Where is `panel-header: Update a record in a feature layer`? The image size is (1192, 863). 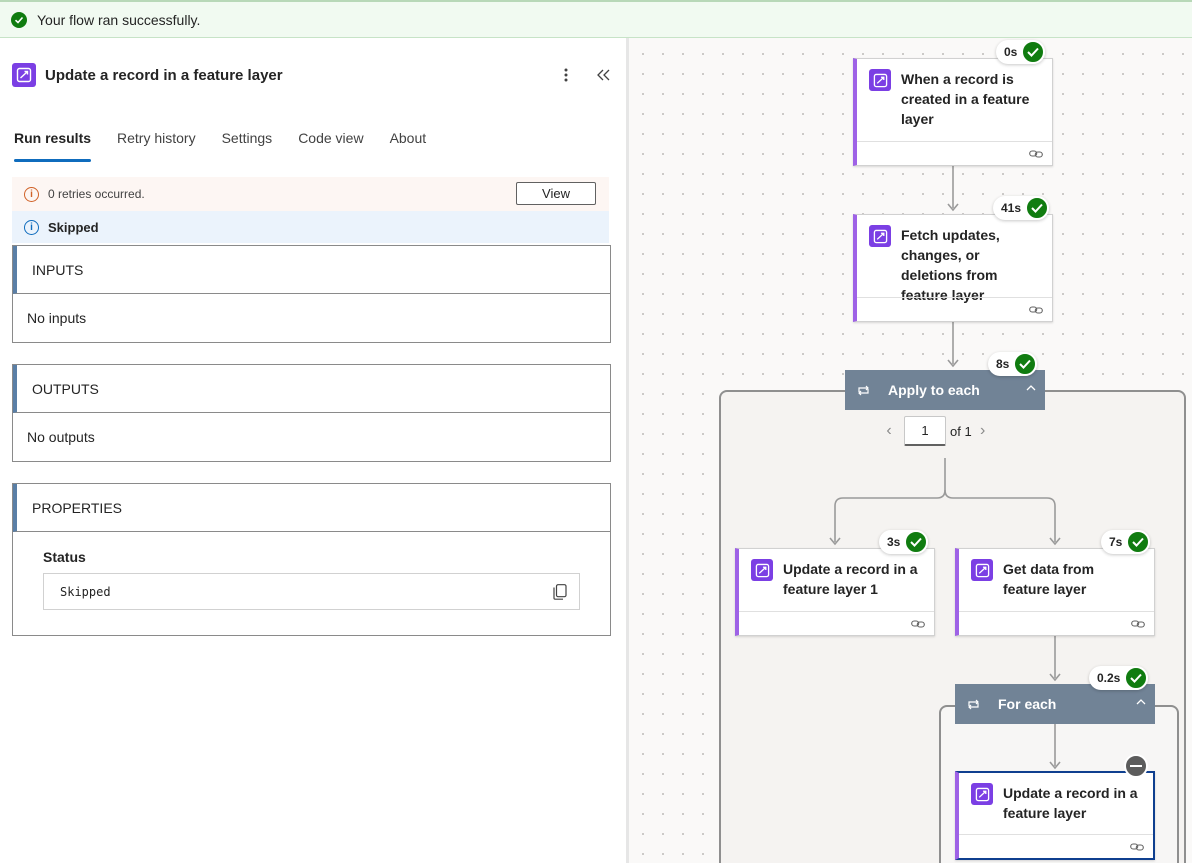
panel-header: Update a record in a feature layer is located at coordinates (314, 75).